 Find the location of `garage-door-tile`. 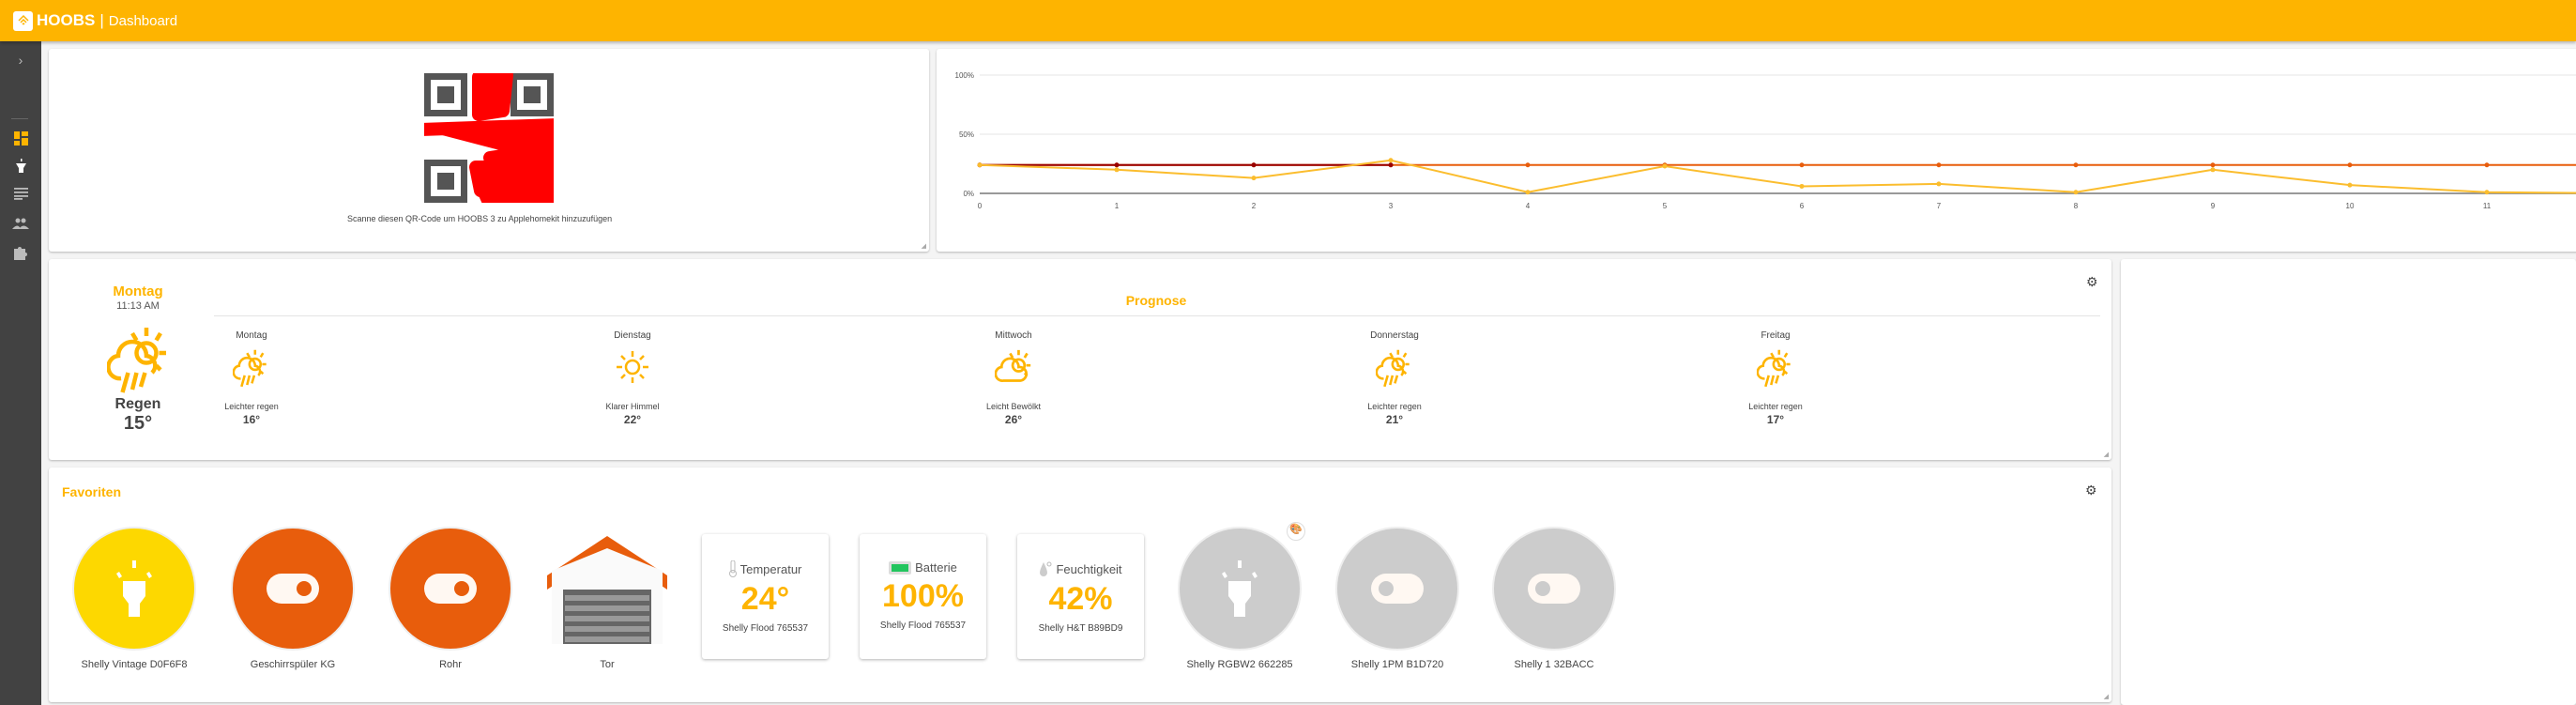

garage-door-tile is located at coordinates (607, 589).